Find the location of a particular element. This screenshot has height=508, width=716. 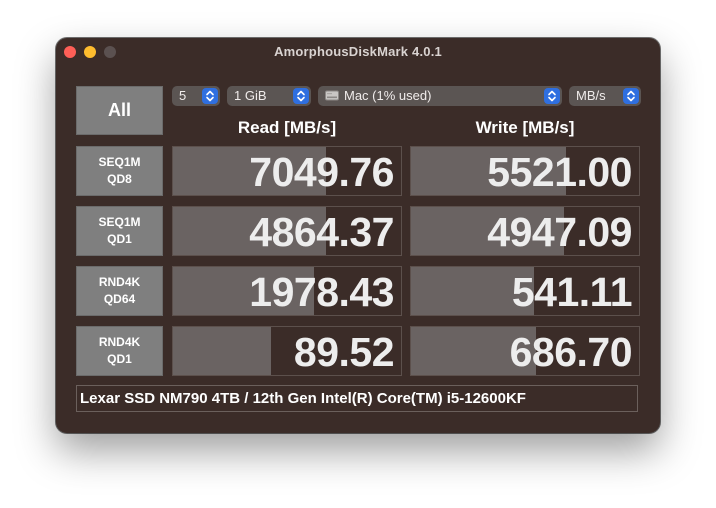

read-result-value: 89.52 is located at coordinates (344, 352).